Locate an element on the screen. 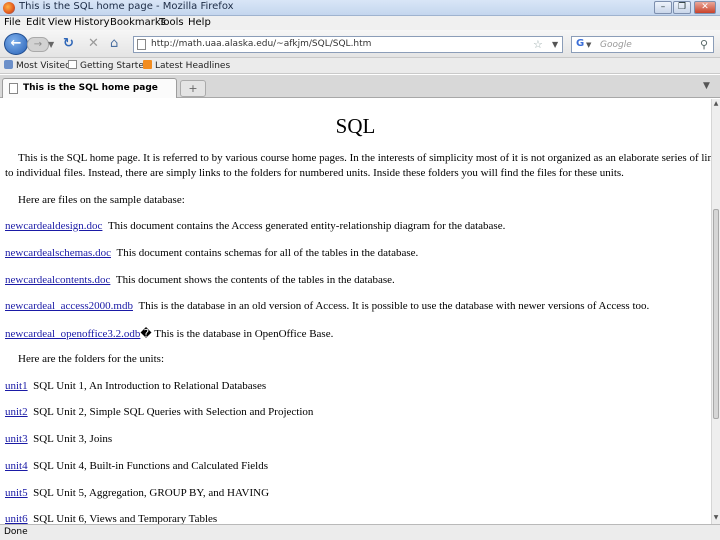 This screenshot has width=720, height=540. most-visited-icon is located at coordinates (8, 64).